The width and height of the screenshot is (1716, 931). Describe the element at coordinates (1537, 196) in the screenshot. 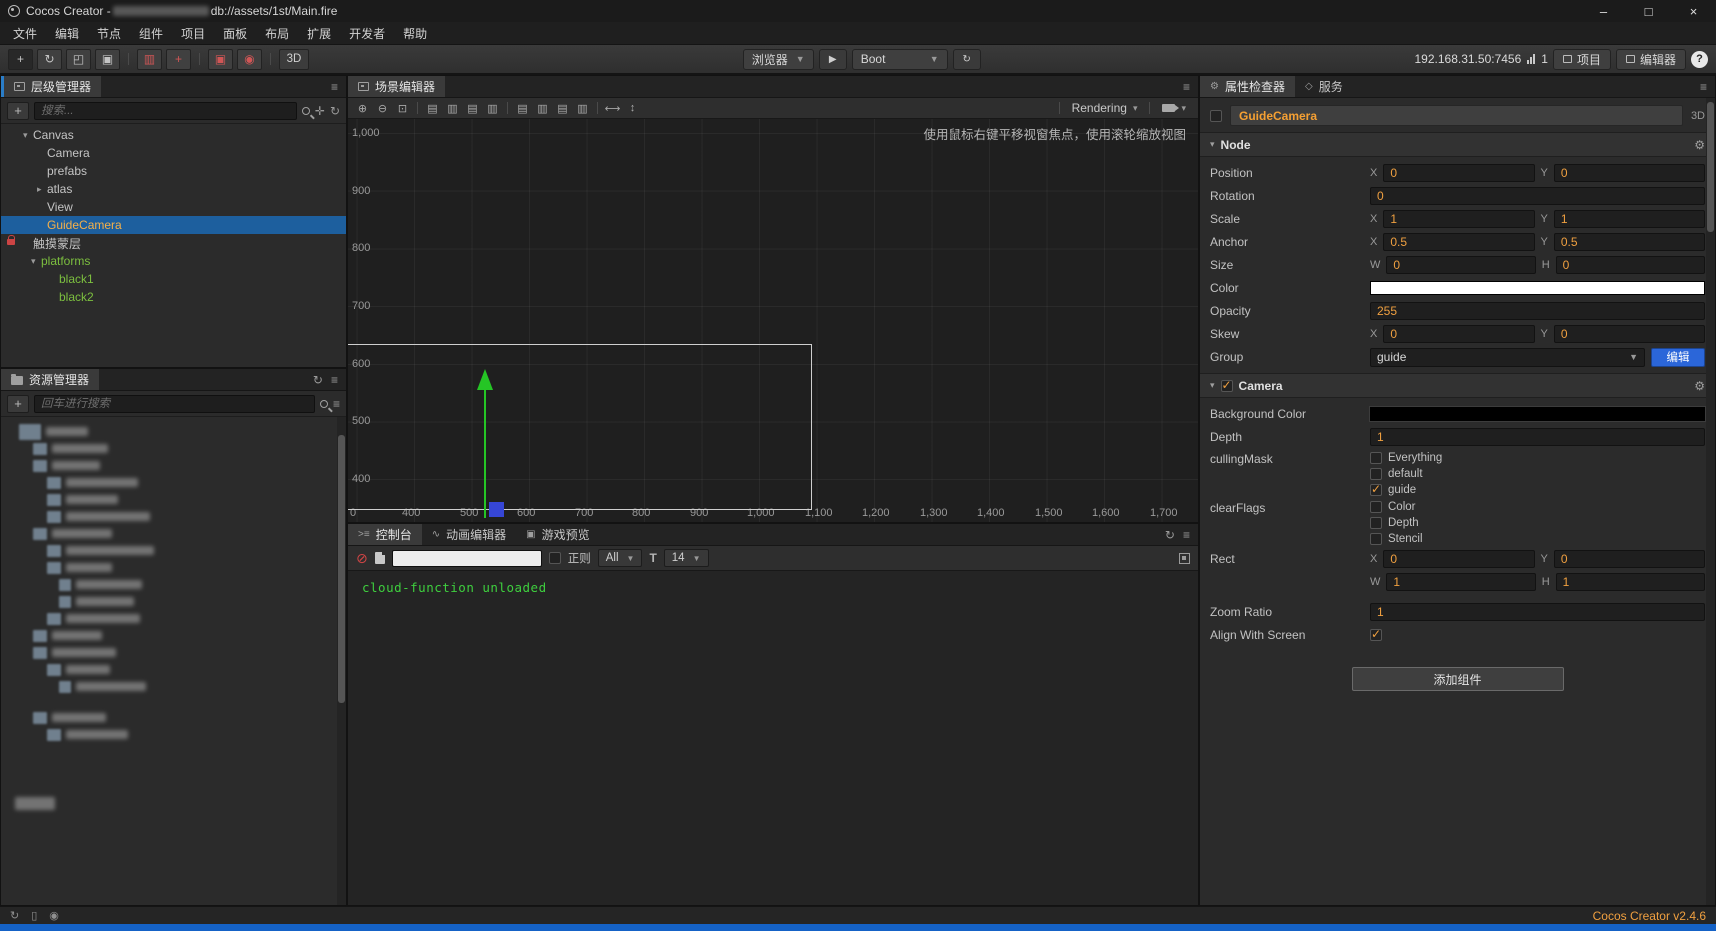

I see `rotation-input: 0` at that location.